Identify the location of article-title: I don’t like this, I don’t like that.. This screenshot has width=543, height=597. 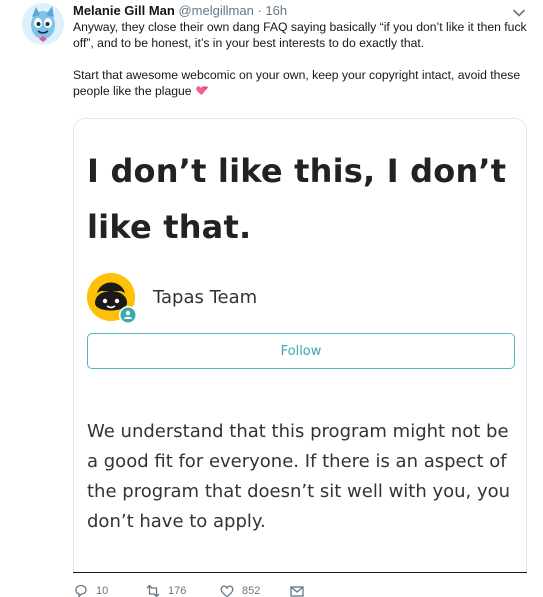
(297, 199).